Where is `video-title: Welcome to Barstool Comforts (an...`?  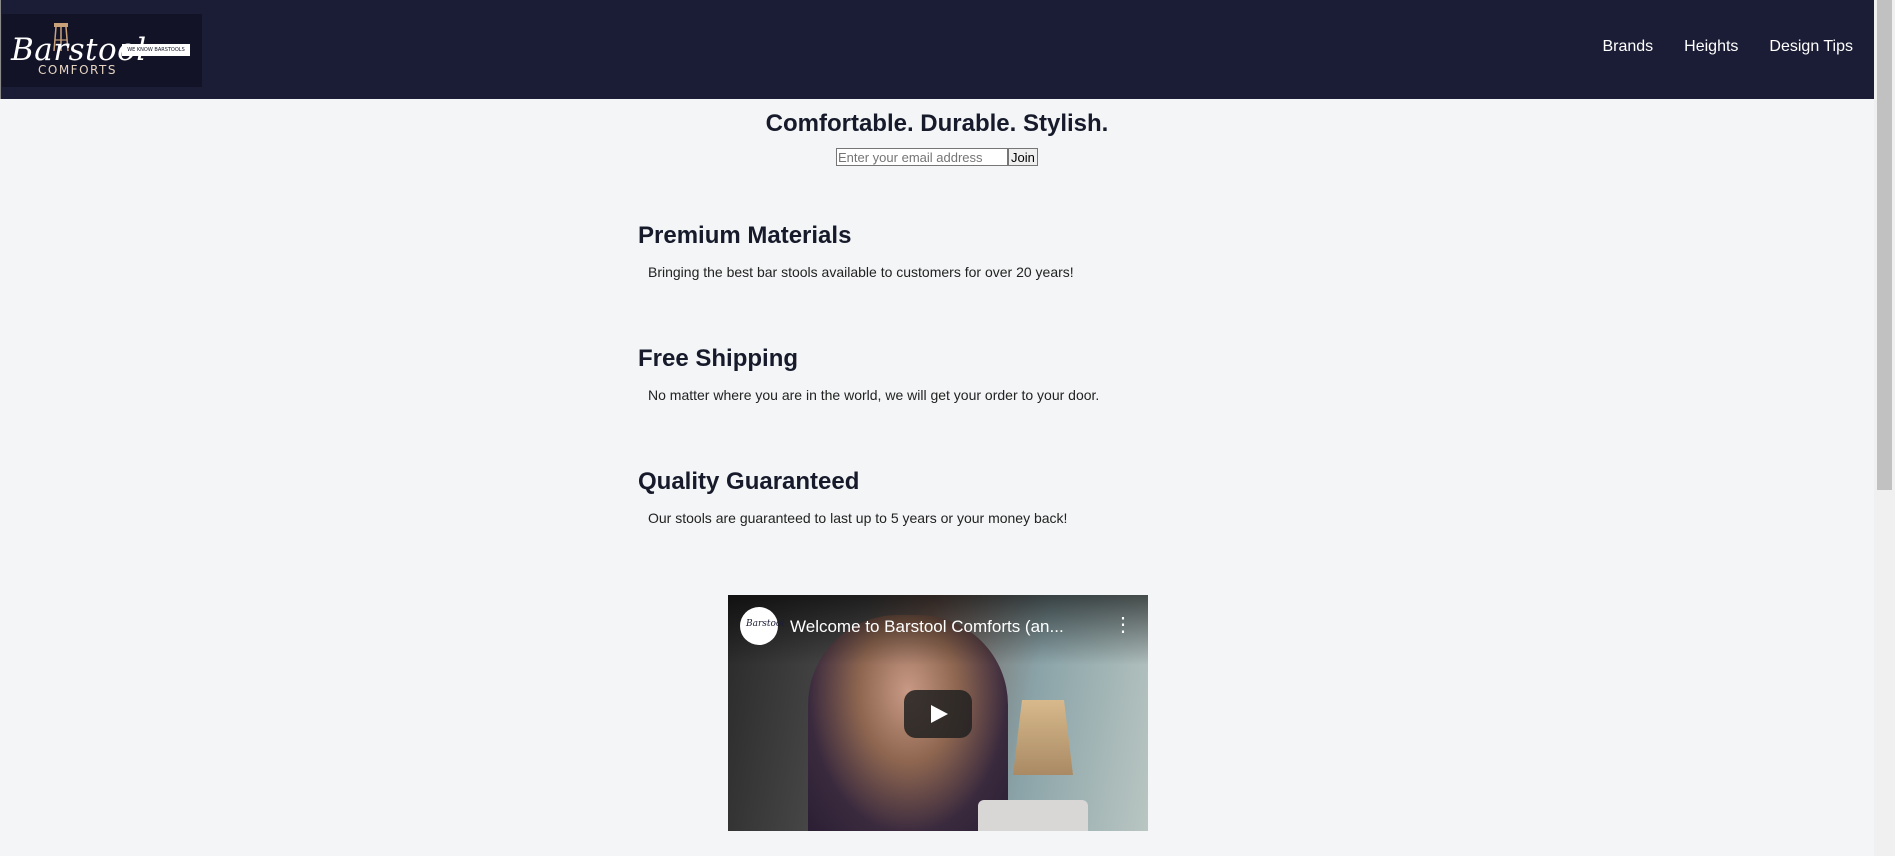 video-title: Welcome to Barstool Comforts (an... is located at coordinates (940, 627).